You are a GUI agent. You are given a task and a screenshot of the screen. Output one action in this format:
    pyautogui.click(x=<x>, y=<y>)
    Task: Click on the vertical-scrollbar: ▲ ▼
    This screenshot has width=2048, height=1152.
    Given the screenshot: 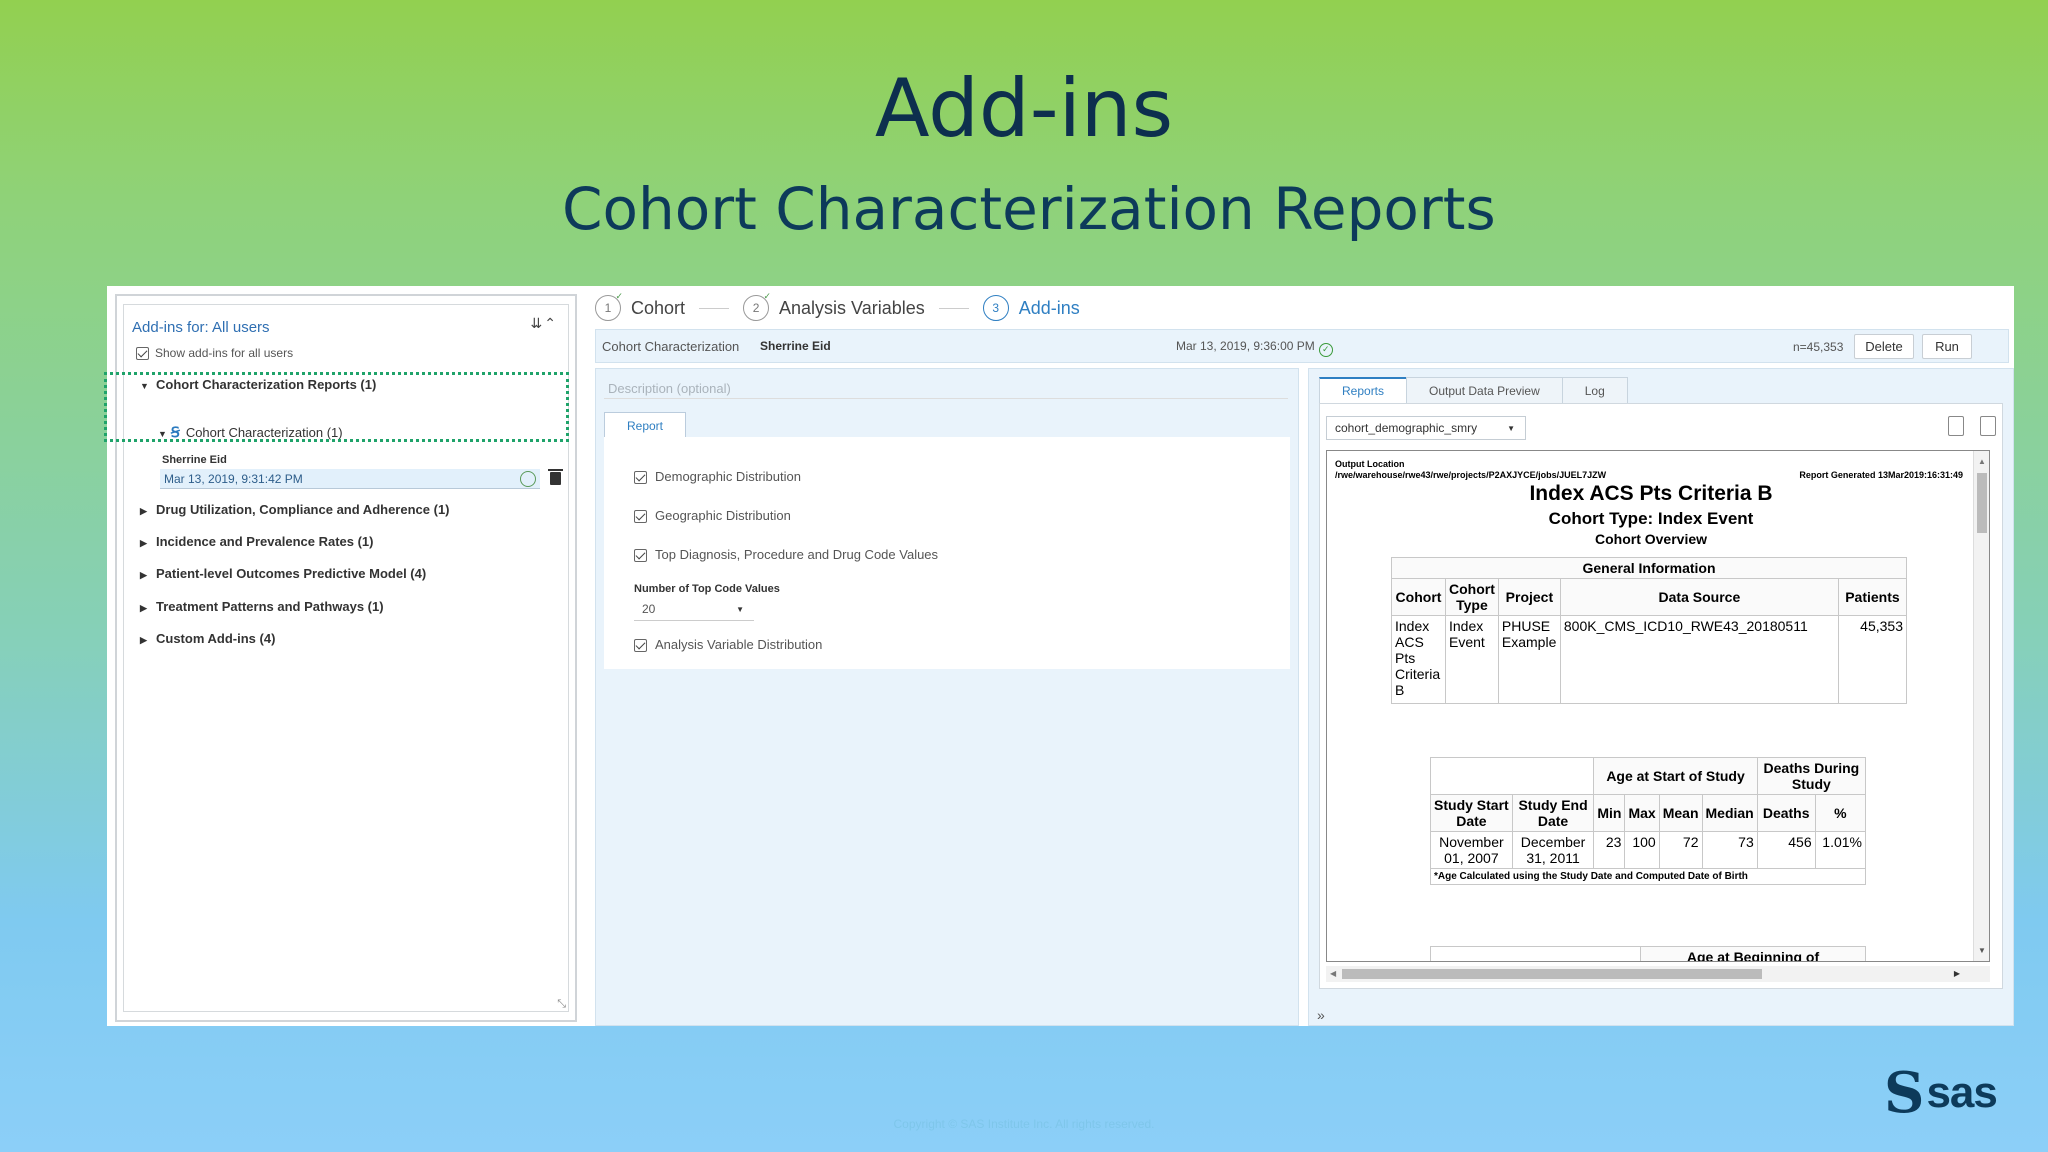 What is the action you would take?
    pyautogui.click(x=1981, y=706)
    